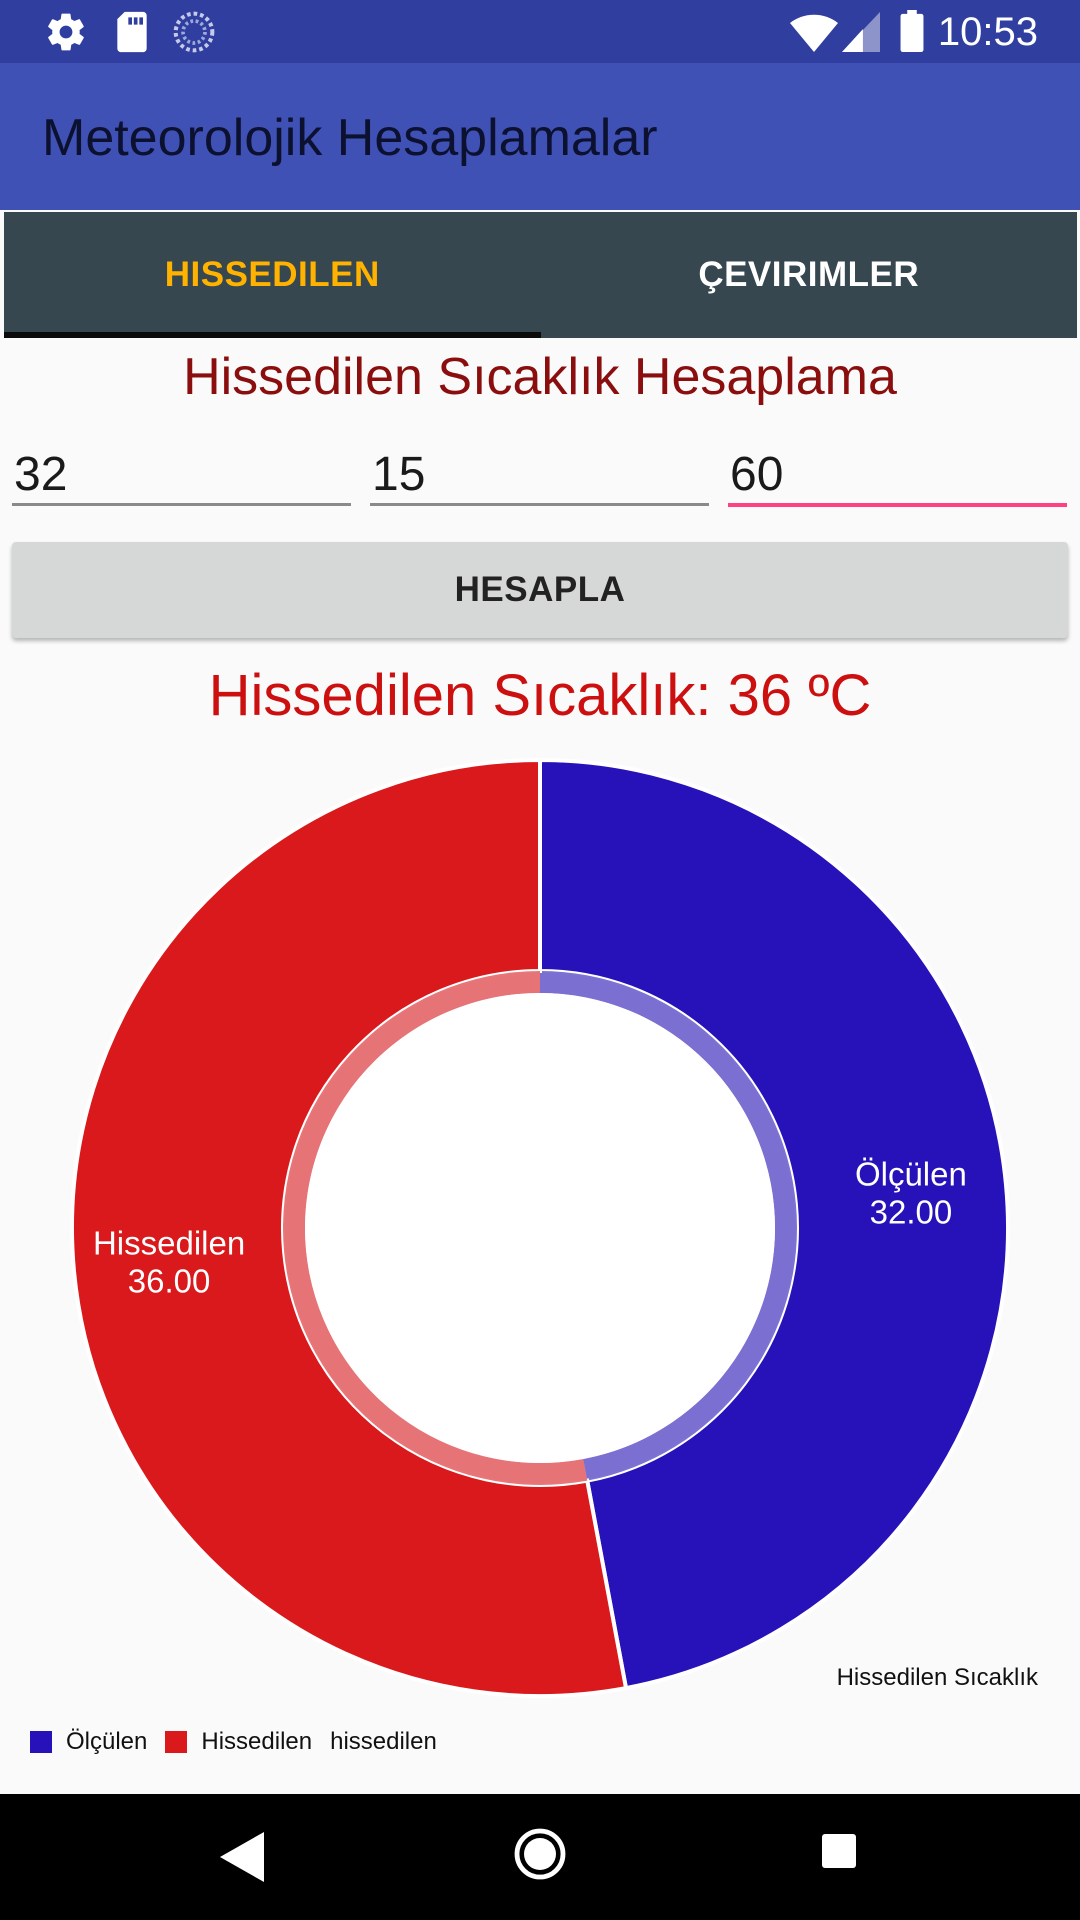  I want to click on tab-indicator, so click(272, 335).